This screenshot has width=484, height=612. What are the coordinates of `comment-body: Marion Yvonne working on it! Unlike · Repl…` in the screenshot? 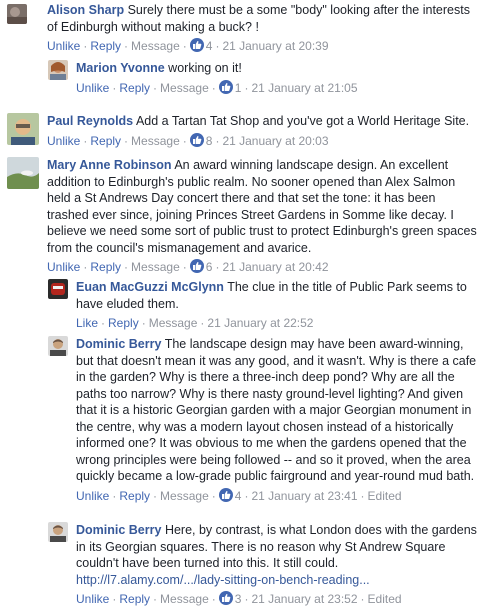 It's located at (277, 78).